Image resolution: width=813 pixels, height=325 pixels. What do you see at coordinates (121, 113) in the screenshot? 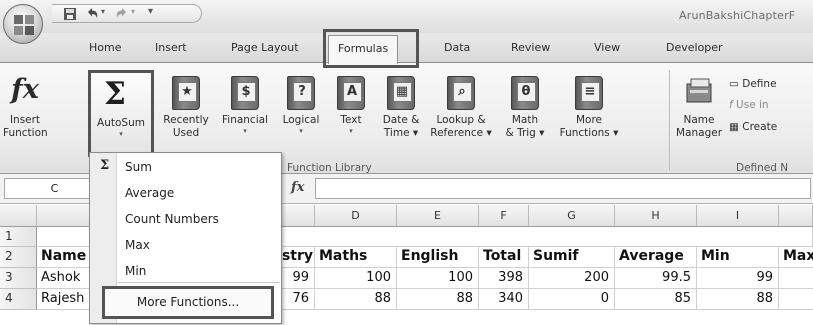
I see `autosum-button: Σ AutoSum ▾` at bounding box center [121, 113].